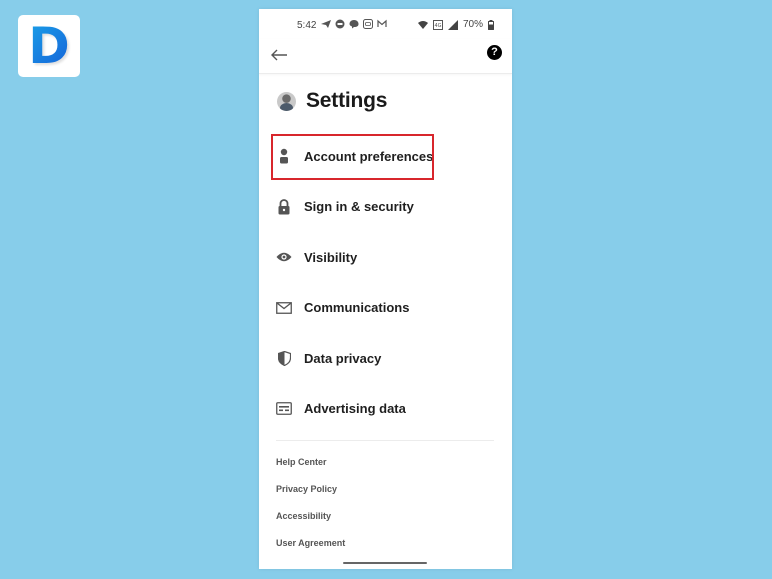 The image size is (772, 579). I want to click on status-time: 5:42, so click(307, 25).